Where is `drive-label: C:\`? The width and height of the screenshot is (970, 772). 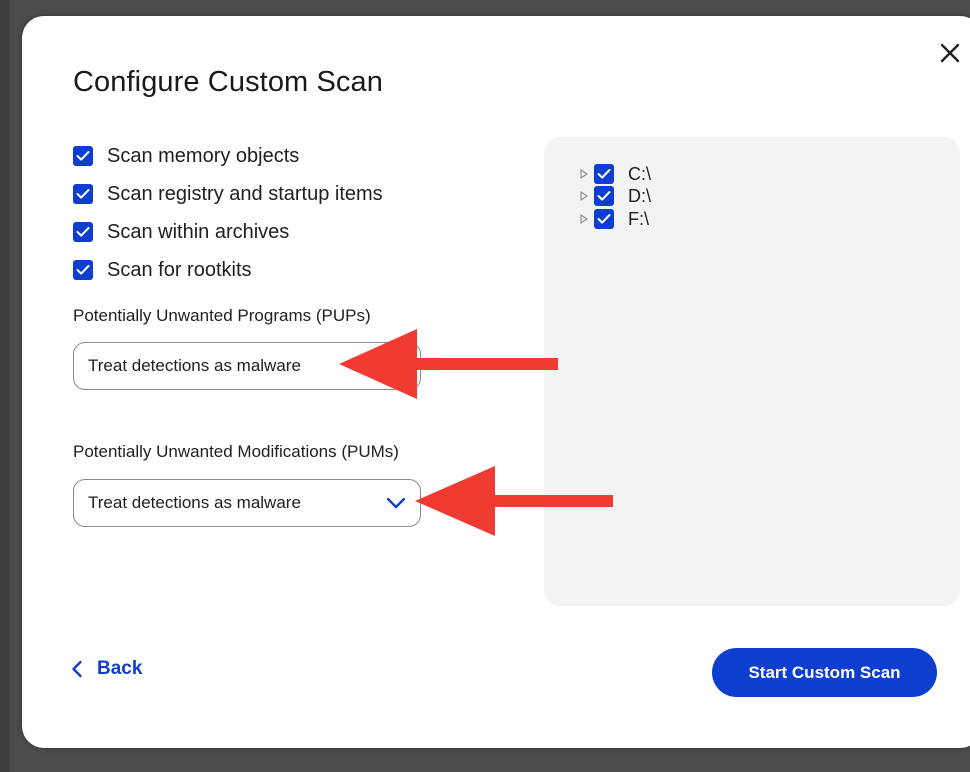
drive-label: C:\ is located at coordinates (640, 173).